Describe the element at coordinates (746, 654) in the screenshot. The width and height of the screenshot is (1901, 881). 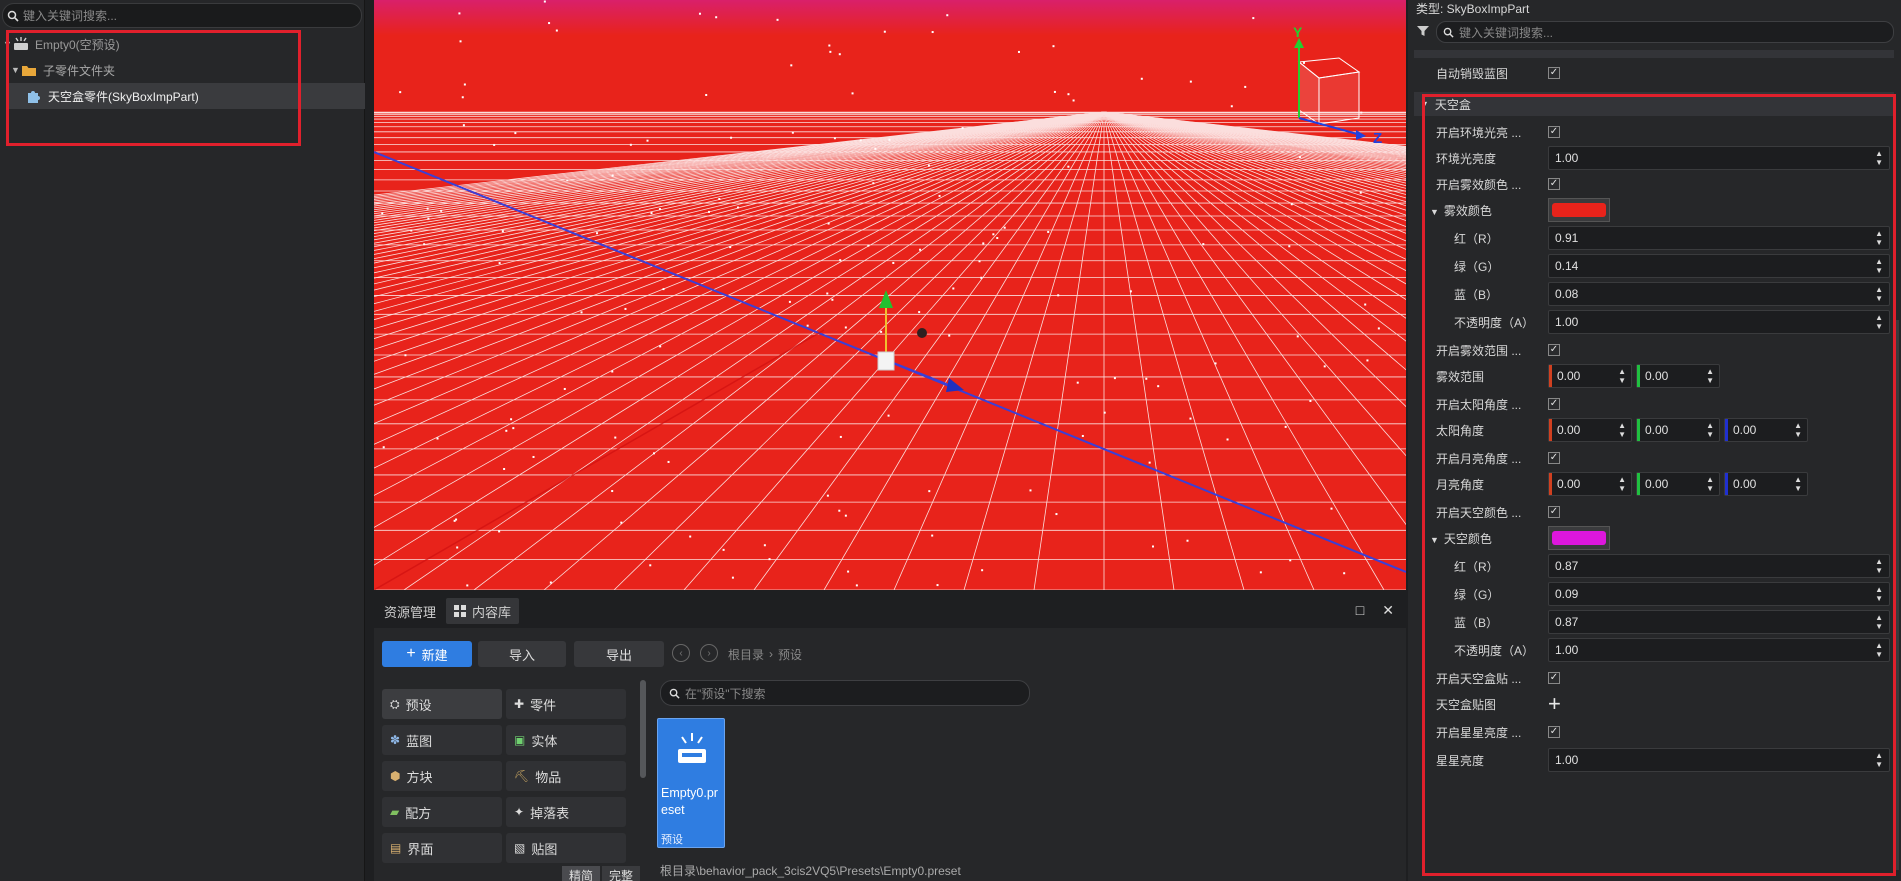
I see `breadcrumb-root: 根目录` at that location.